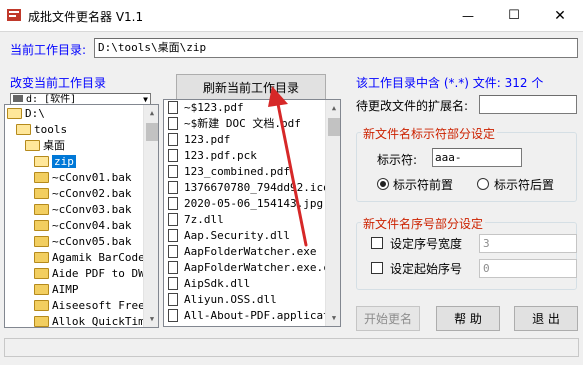  I want to click on change-dir-label: 改变当前工作目录, so click(58, 83).